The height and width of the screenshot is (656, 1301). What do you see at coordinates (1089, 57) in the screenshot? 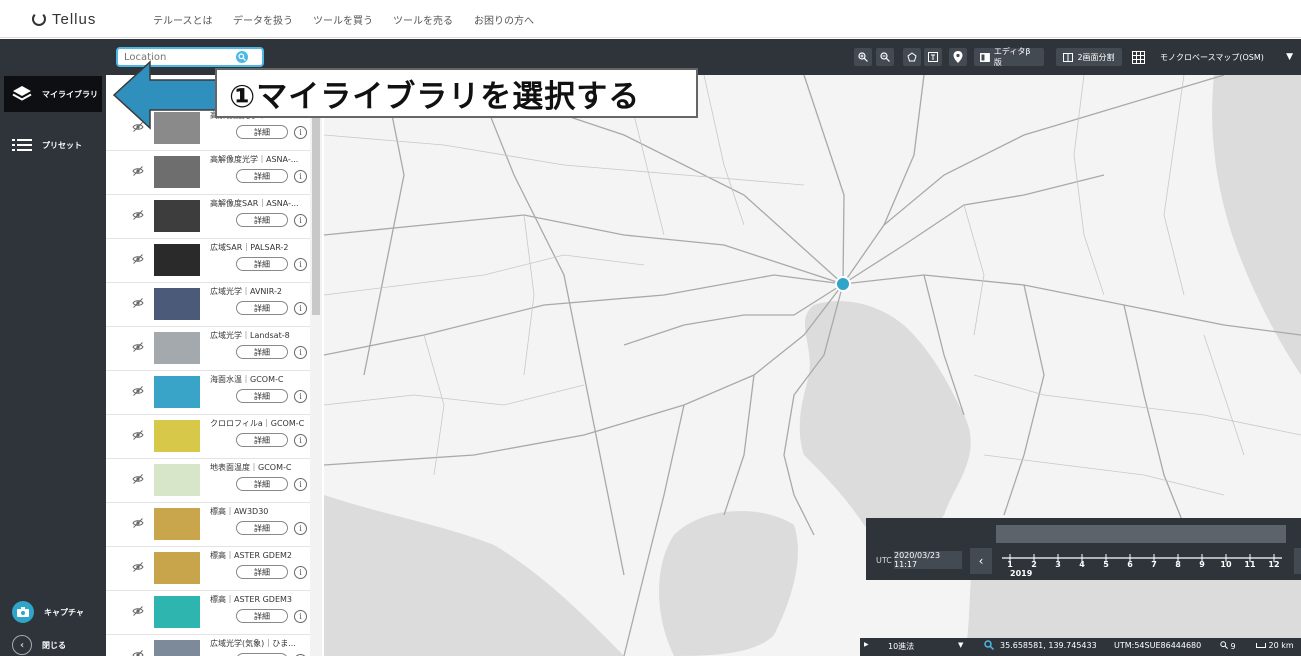
I see `split-screen-button: 2画面分割` at bounding box center [1089, 57].